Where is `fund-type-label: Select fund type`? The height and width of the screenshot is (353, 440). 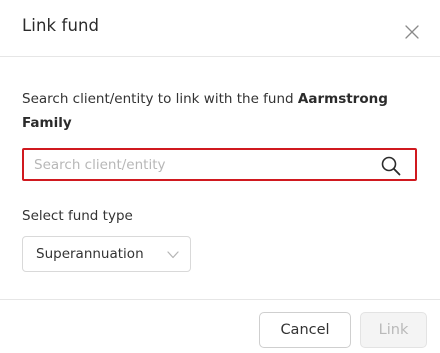
fund-type-label: Select fund type is located at coordinates (77, 216).